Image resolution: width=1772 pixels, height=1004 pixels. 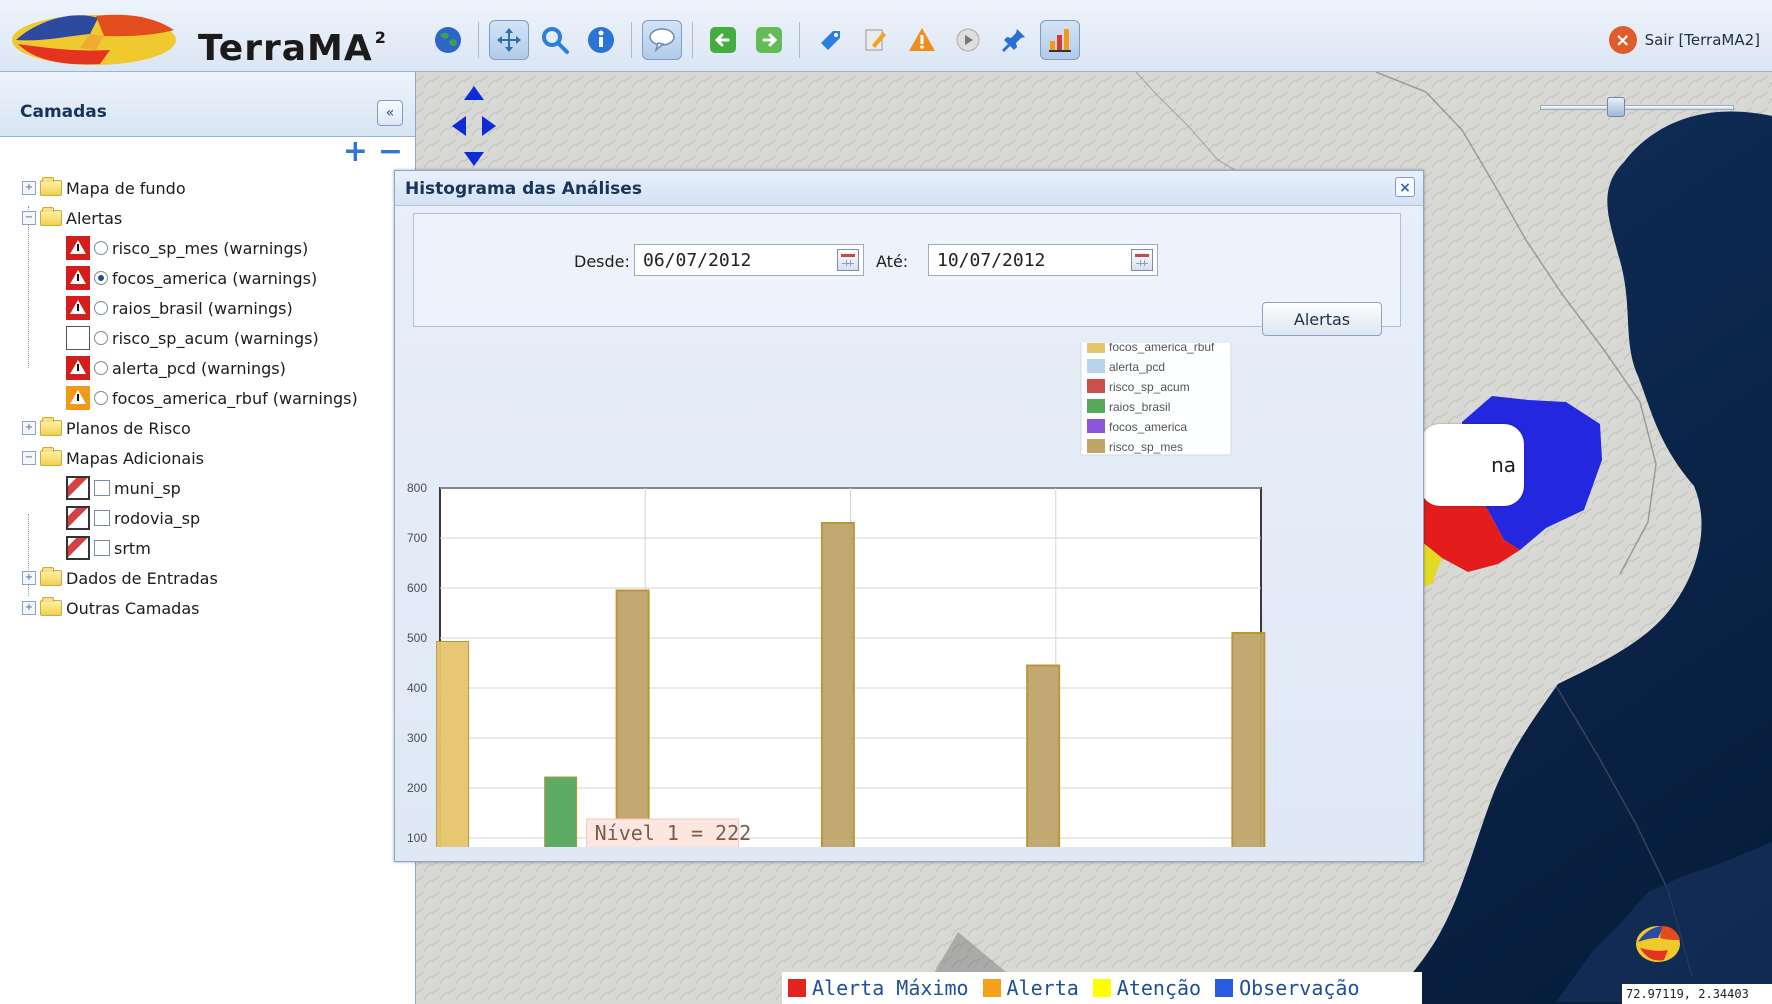 What do you see at coordinates (133, 518) in the screenshot?
I see `tree-layer-rodovia-sp: rodovia_sp` at bounding box center [133, 518].